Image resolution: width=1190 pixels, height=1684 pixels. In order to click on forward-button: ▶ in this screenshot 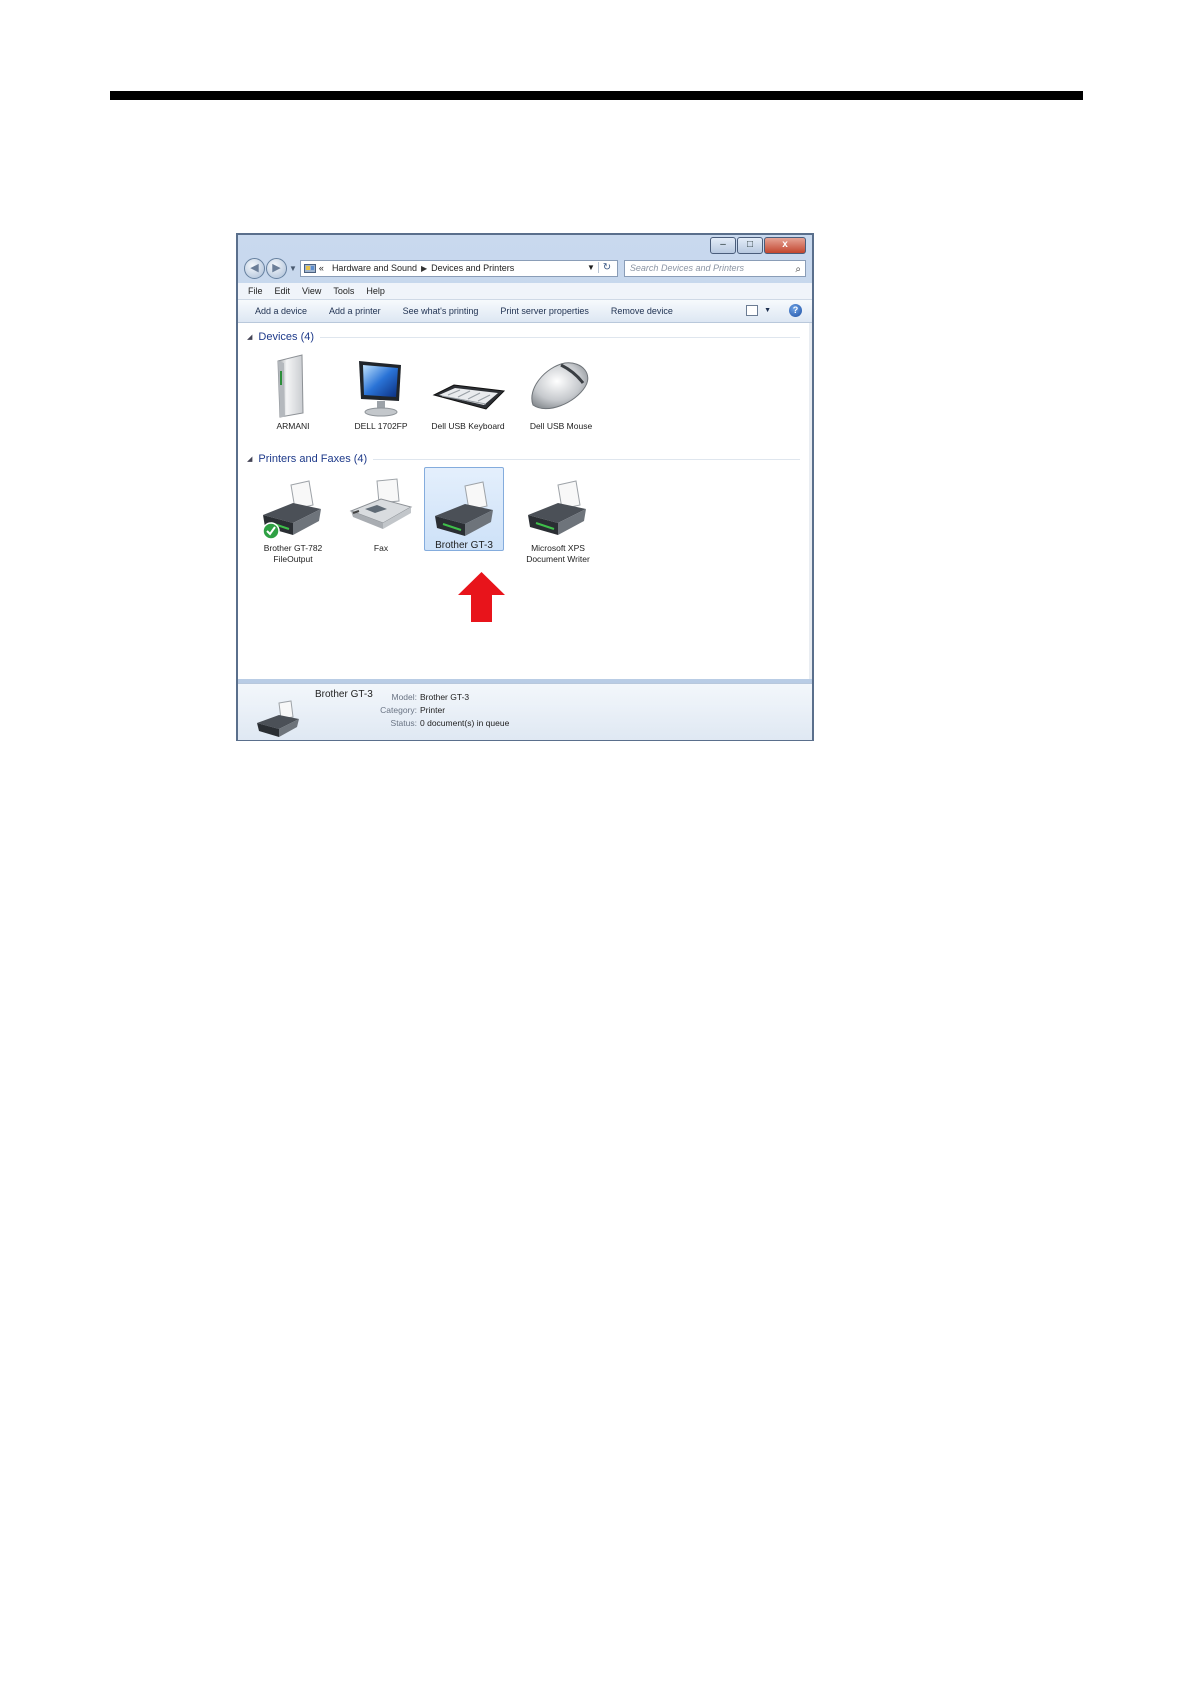, I will do `click(276, 268)`.